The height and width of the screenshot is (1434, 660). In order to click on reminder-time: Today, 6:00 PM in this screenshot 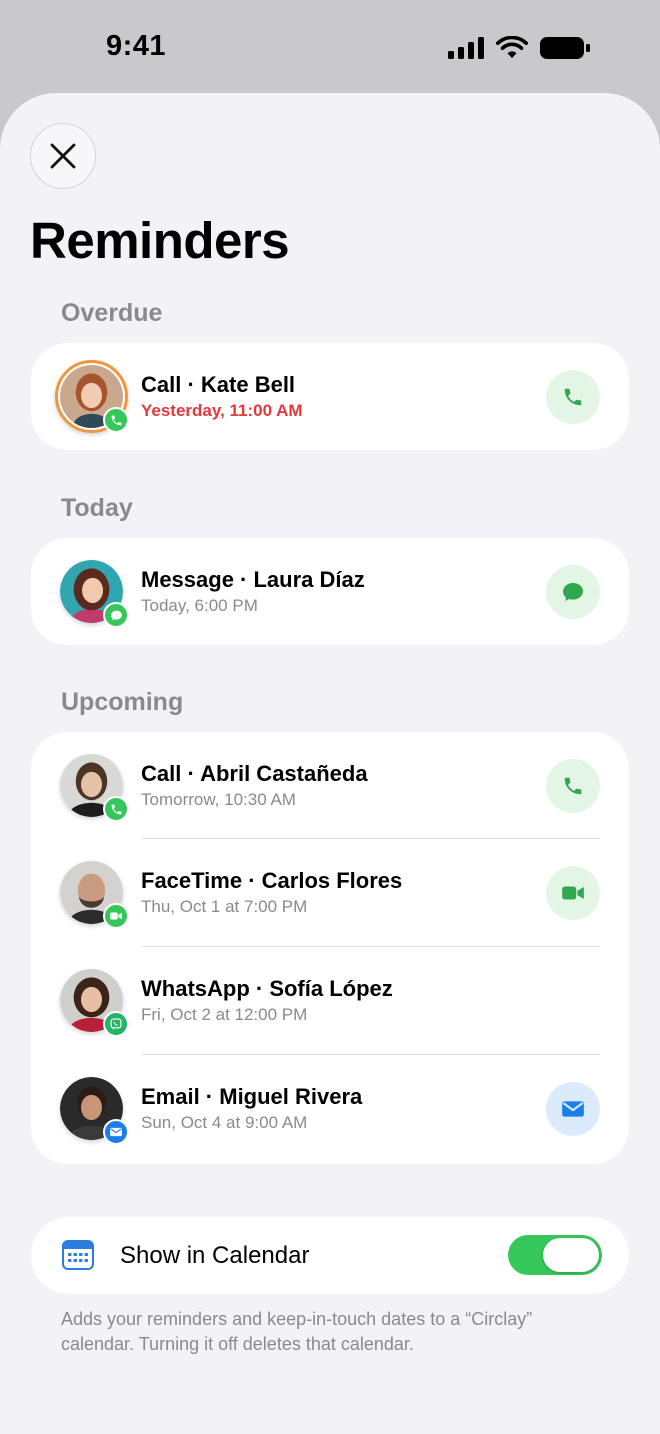, I will do `click(199, 605)`.